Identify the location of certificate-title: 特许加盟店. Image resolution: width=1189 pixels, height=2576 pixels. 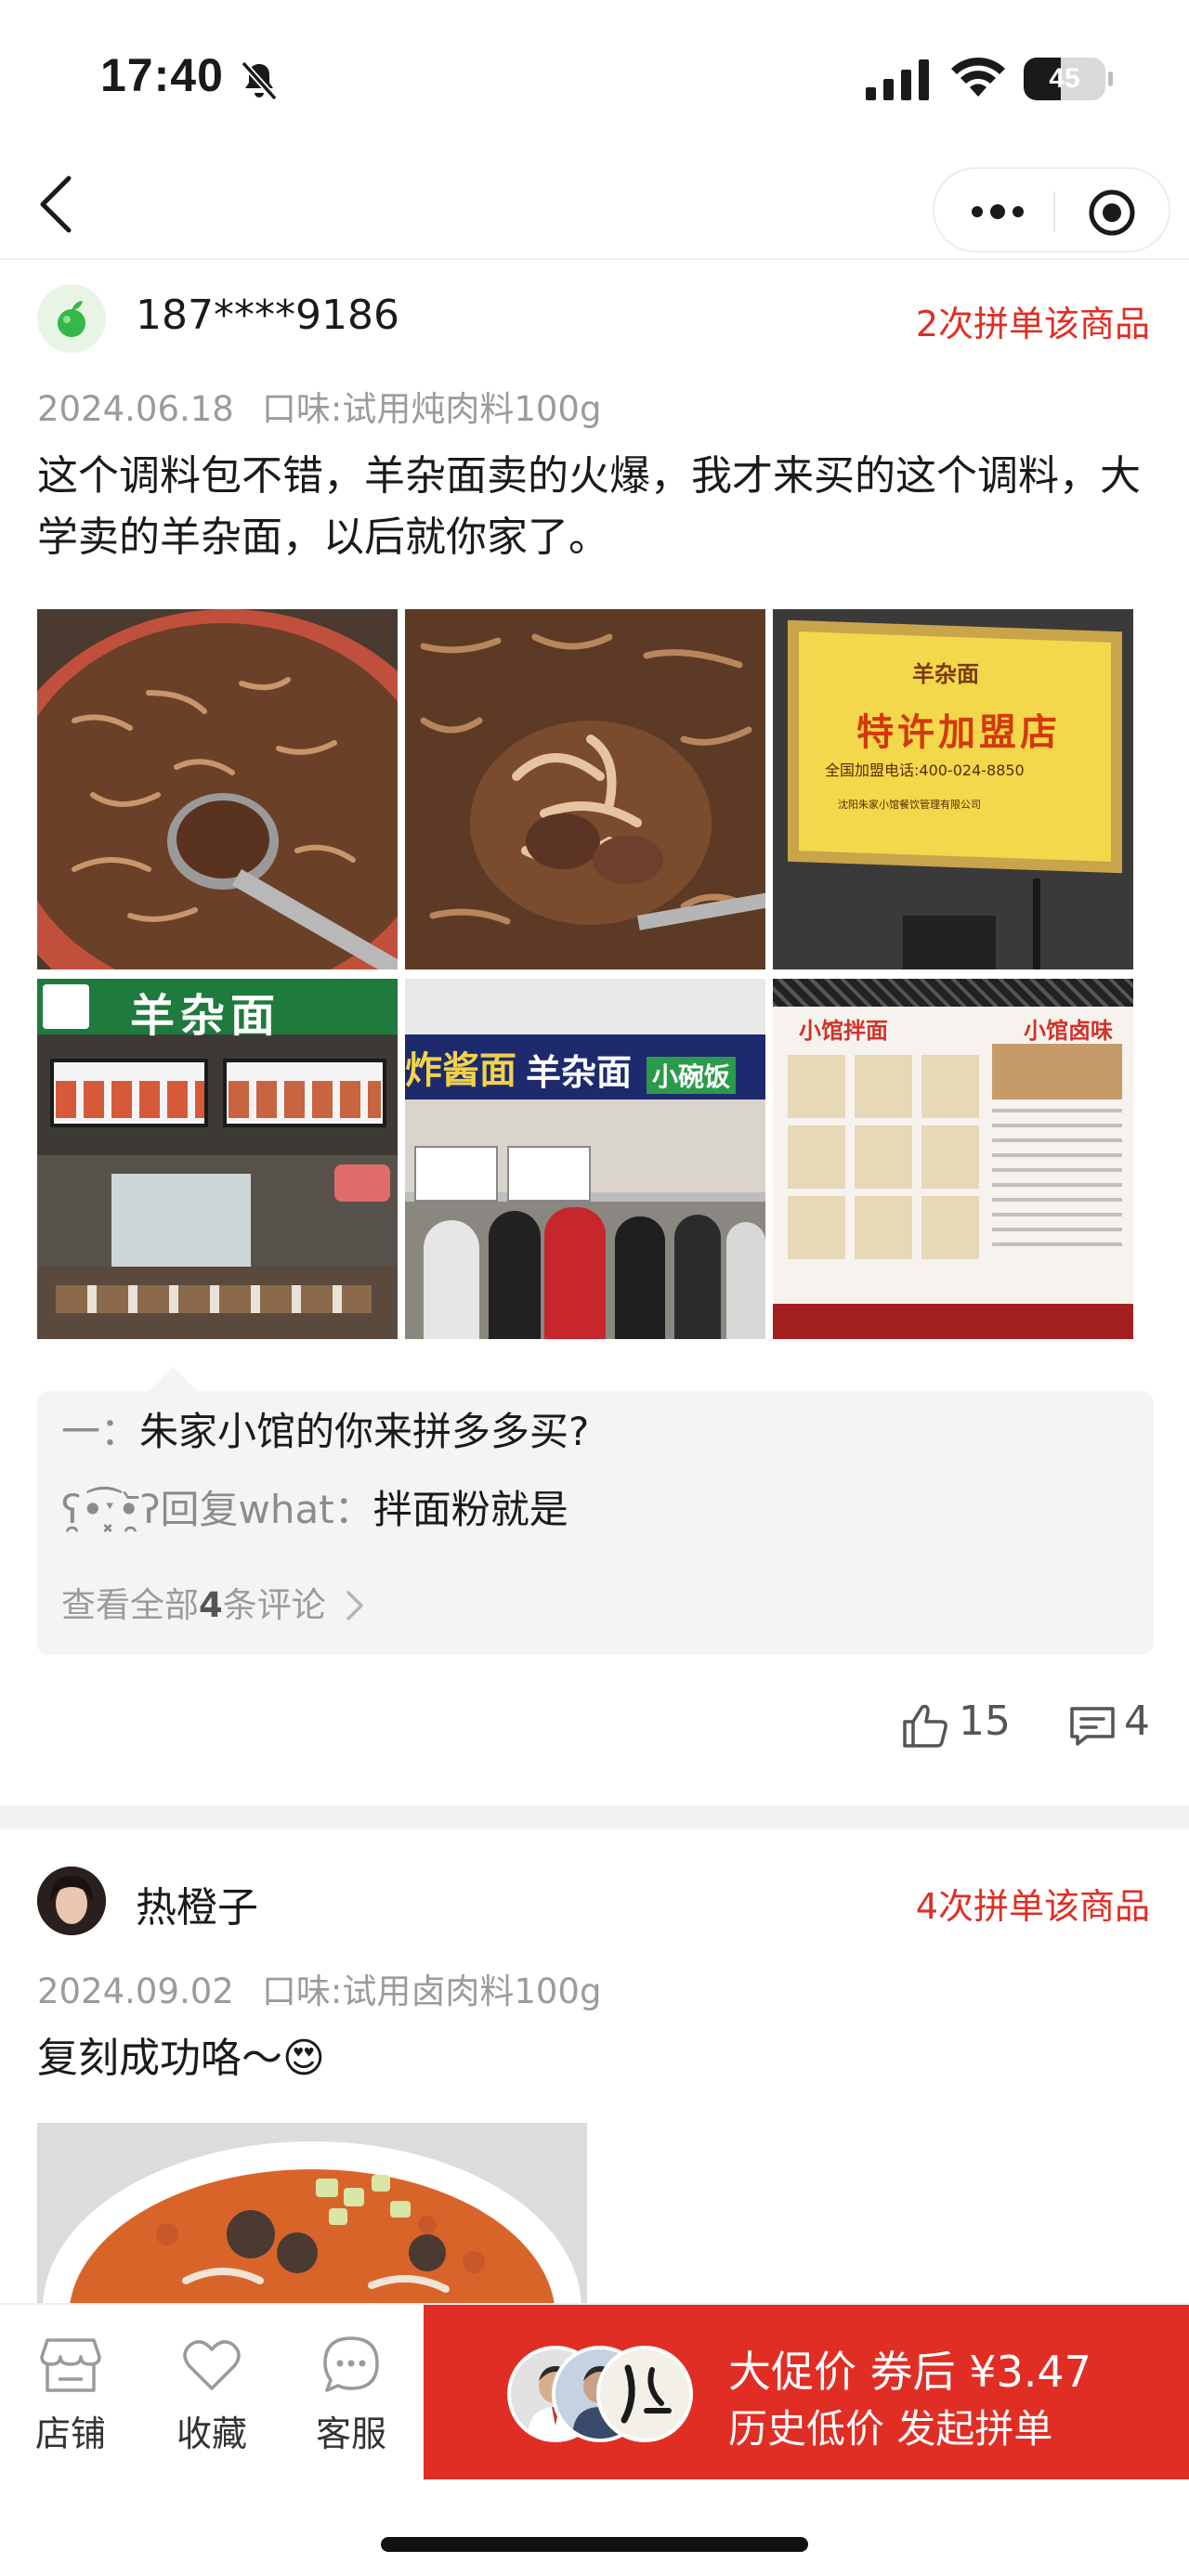
(959, 732).